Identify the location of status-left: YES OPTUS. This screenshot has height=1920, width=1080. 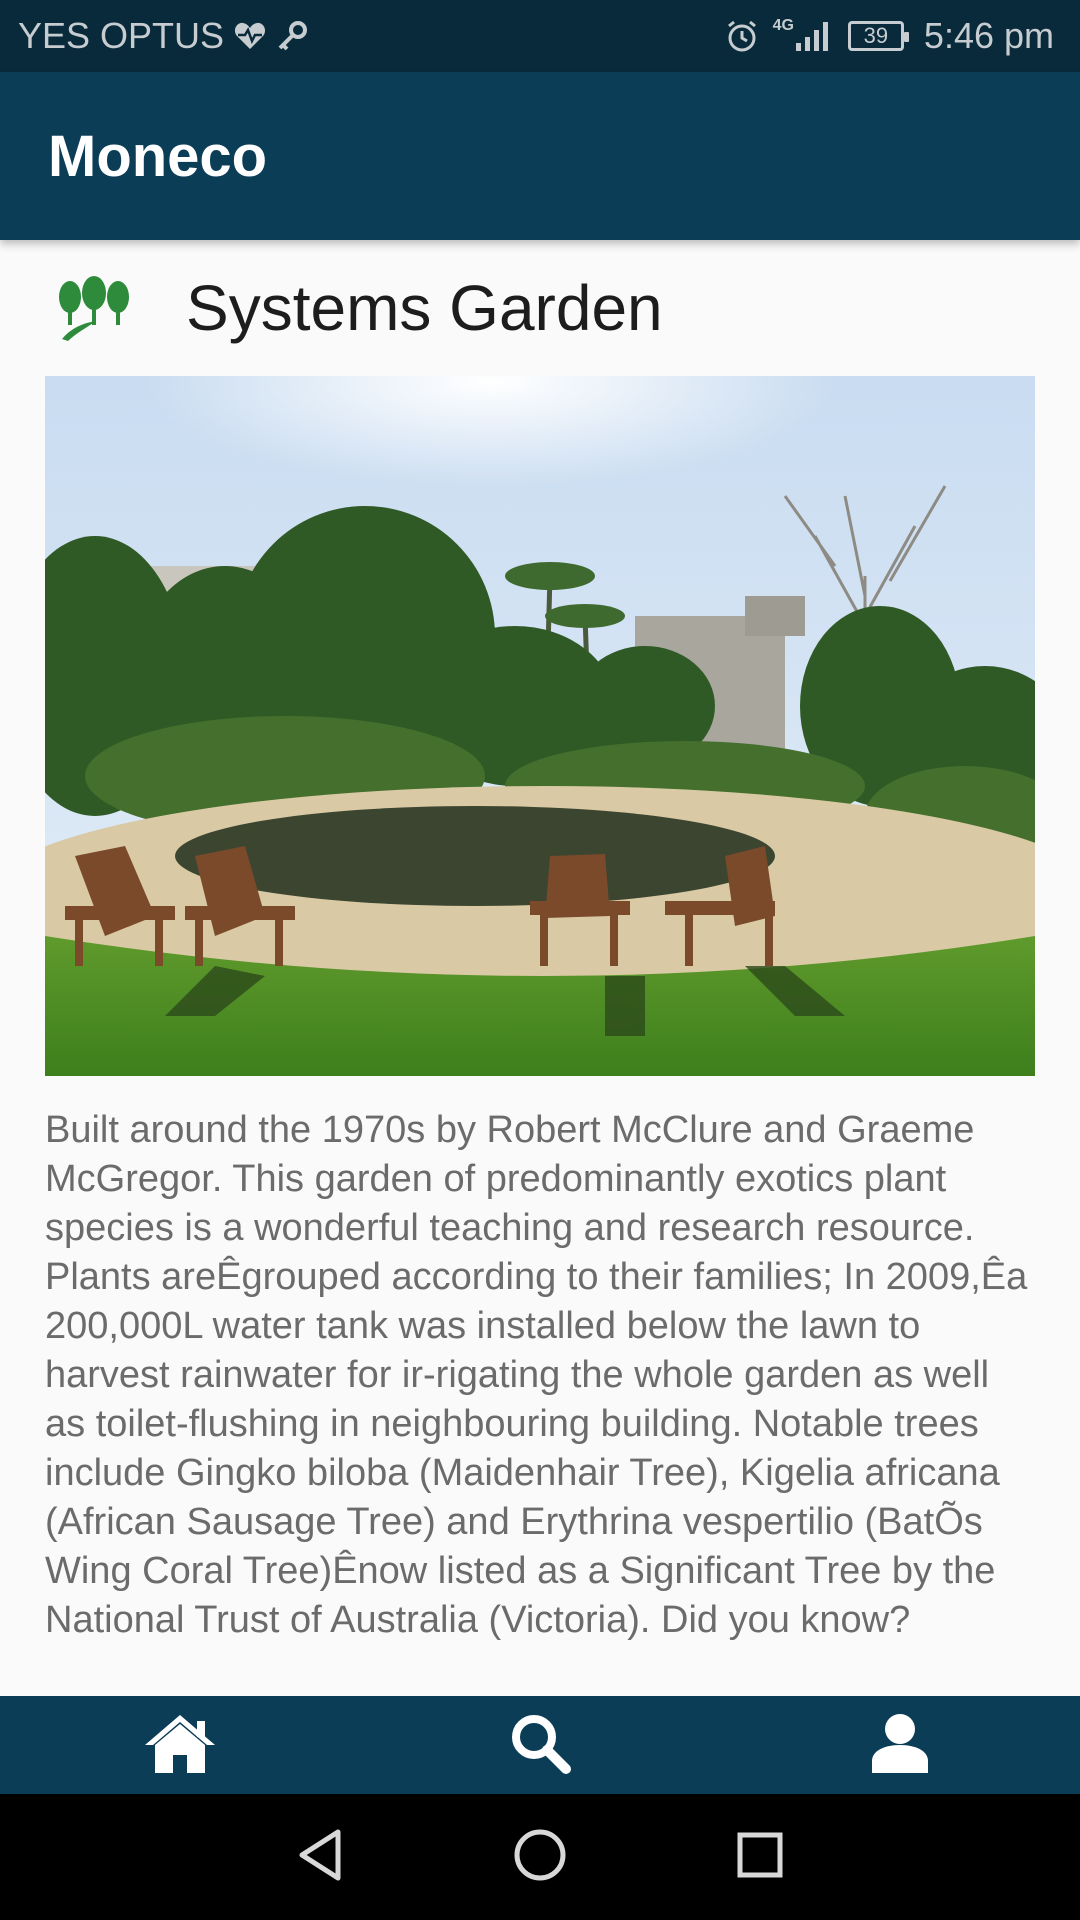
(163, 36).